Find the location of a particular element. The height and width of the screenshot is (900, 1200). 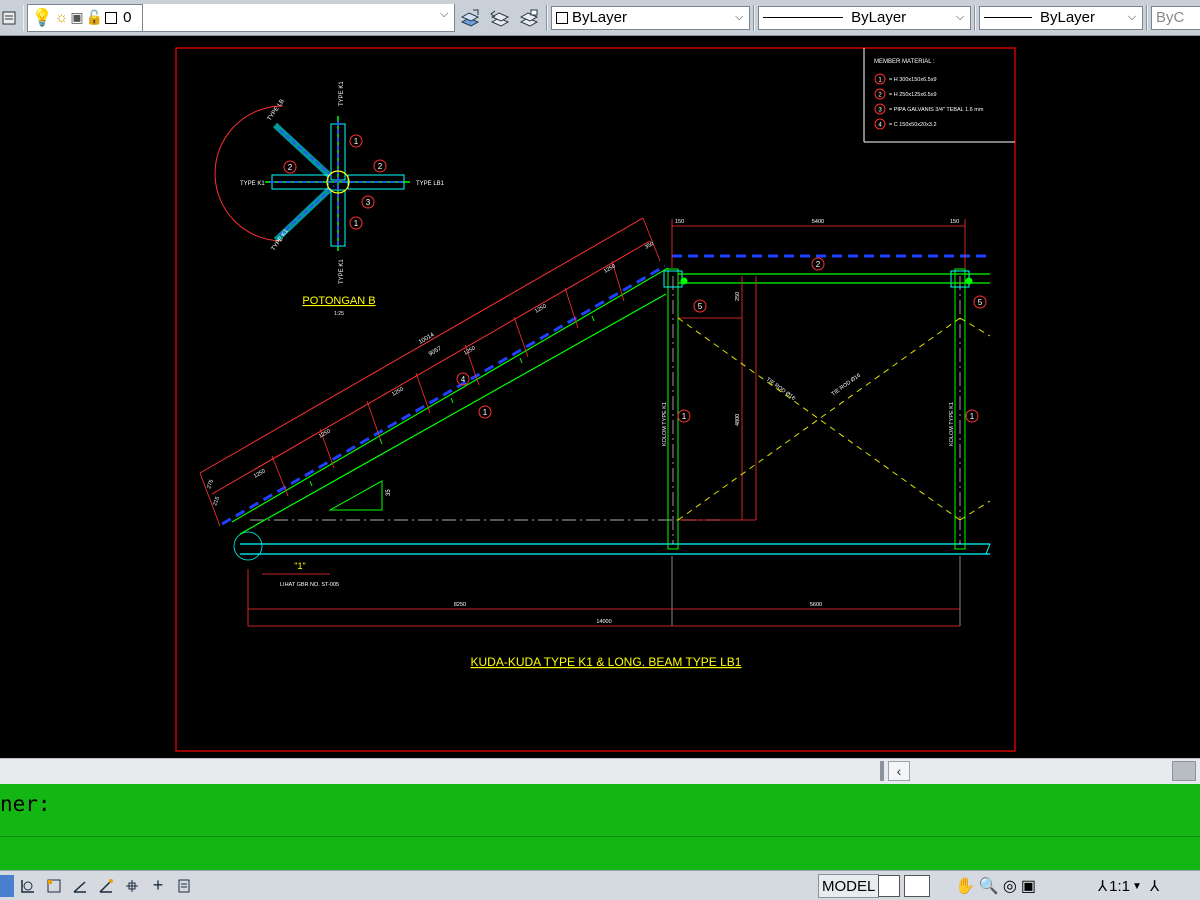

section-title: POTONGAN B is located at coordinates (338, 301).